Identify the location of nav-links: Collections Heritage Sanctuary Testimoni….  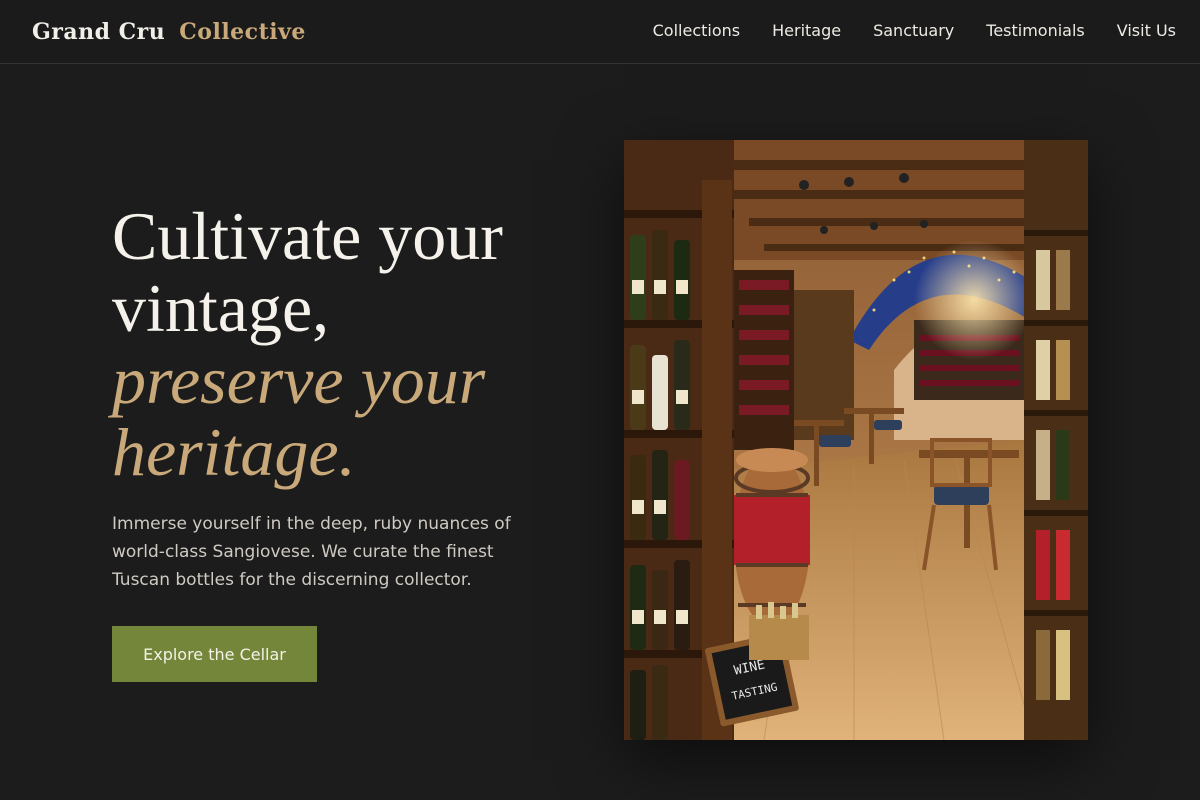
(914, 31).